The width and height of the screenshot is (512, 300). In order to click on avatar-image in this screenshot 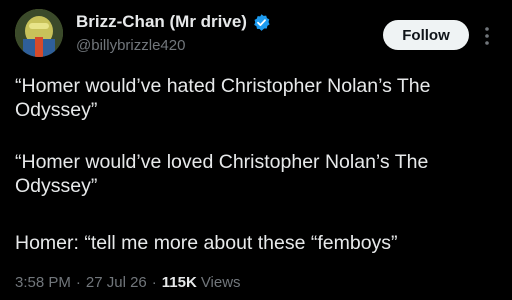, I will do `click(39, 33)`.